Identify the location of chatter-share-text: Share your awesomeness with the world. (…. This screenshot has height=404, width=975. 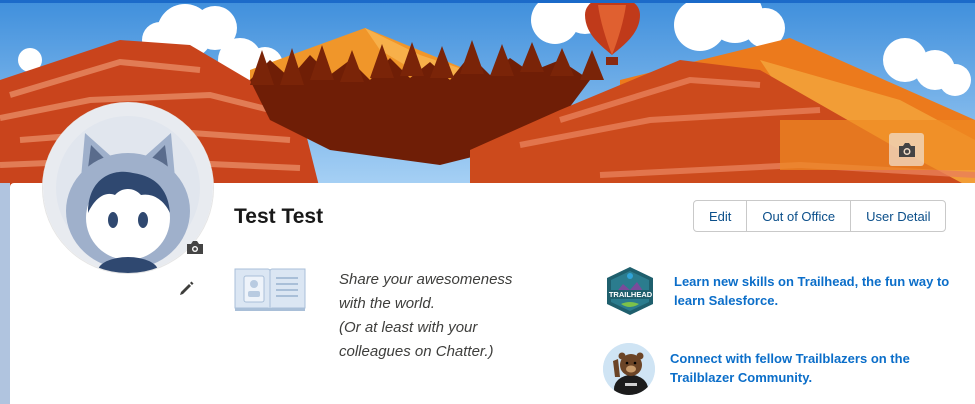
(425, 316).